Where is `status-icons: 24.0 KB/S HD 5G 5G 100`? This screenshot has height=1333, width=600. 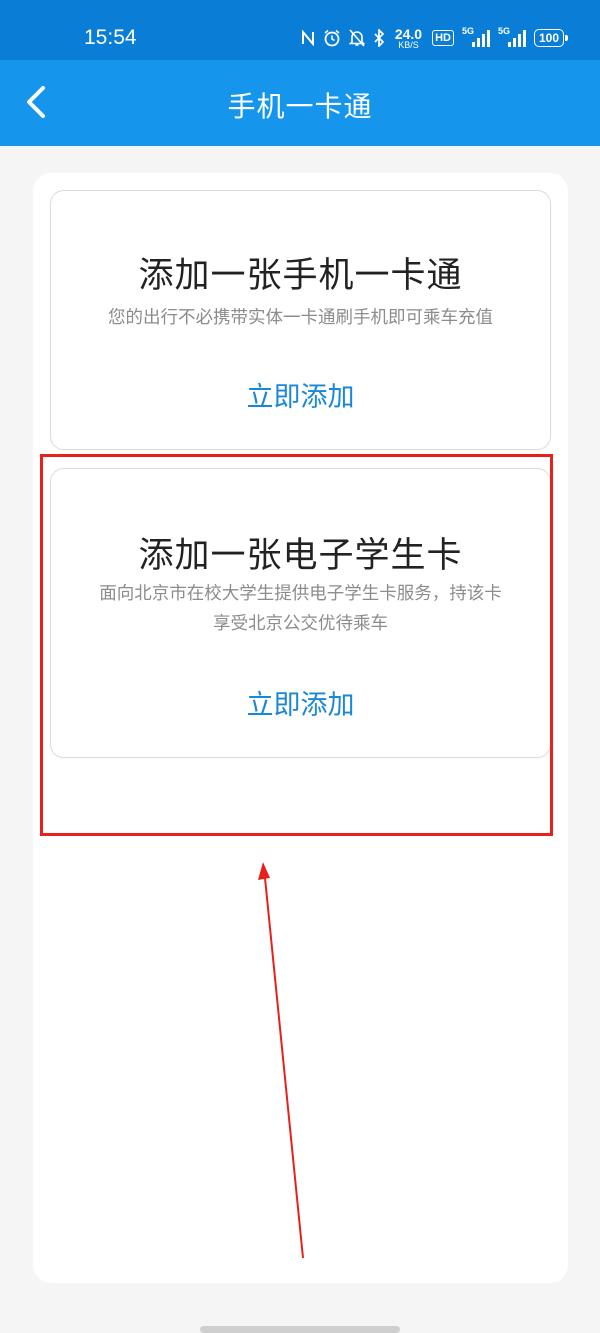
status-icons: 24.0 KB/S HD 5G 5G 100 is located at coordinates (435, 38).